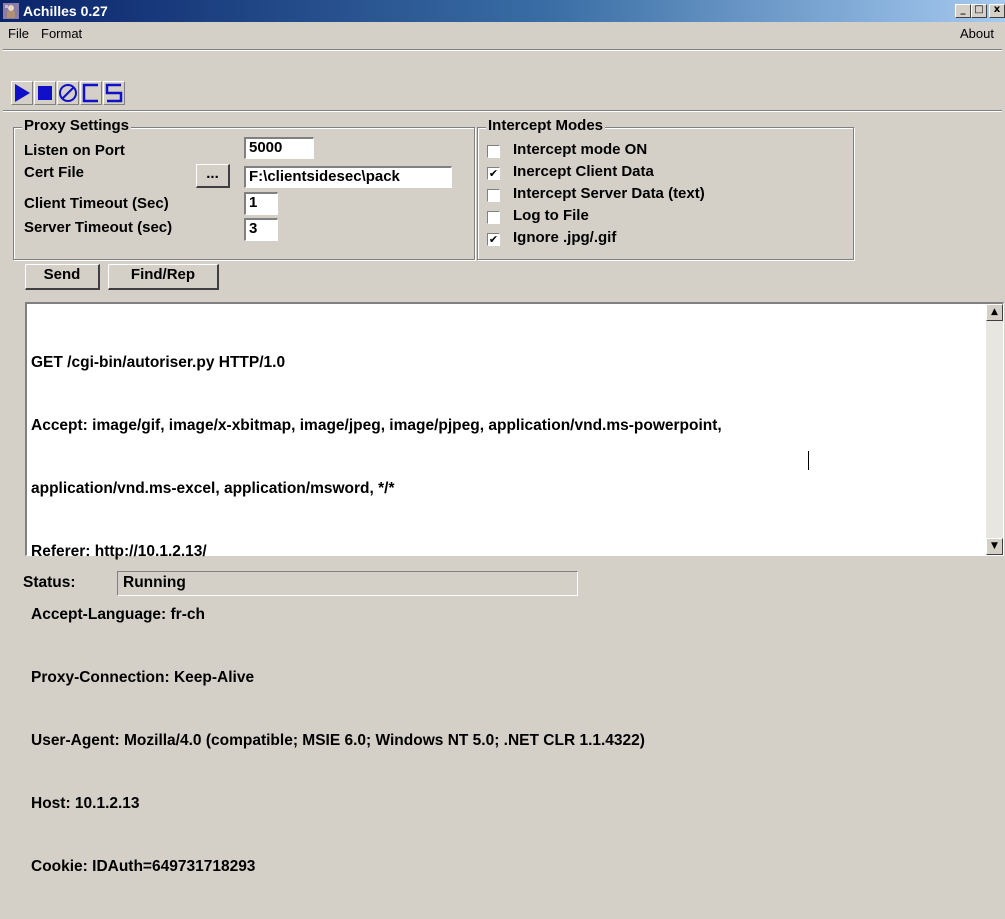 The width and height of the screenshot is (1005, 919). What do you see at coordinates (85, 803) in the screenshot?
I see `request-line: Host: 10.1.2.13` at bounding box center [85, 803].